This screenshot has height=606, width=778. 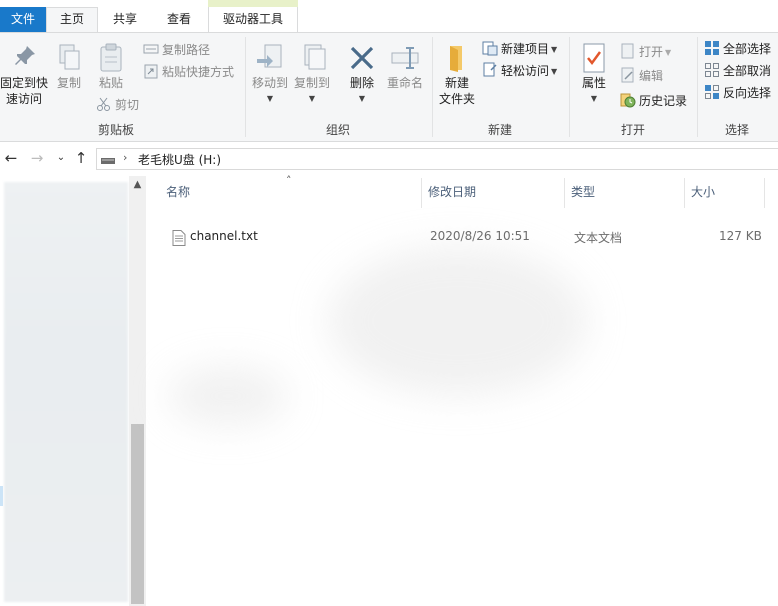 What do you see at coordinates (627, 51) in the screenshot?
I see `open-icon` at bounding box center [627, 51].